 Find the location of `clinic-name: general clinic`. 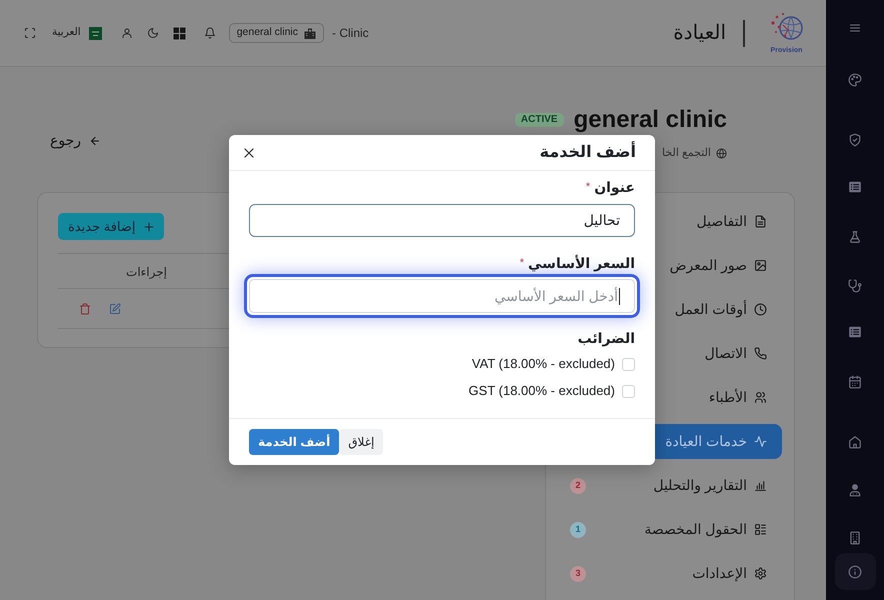

clinic-name: general clinic is located at coordinates (650, 120).